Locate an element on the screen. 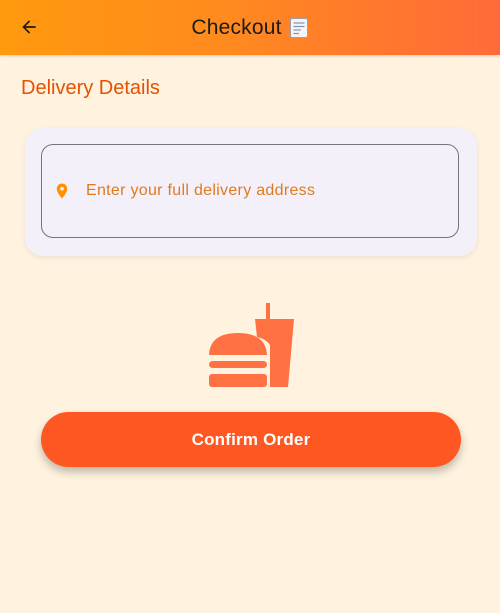 This screenshot has height=613, width=500. confirm-order-button: Confirm Order is located at coordinates (251, 439).